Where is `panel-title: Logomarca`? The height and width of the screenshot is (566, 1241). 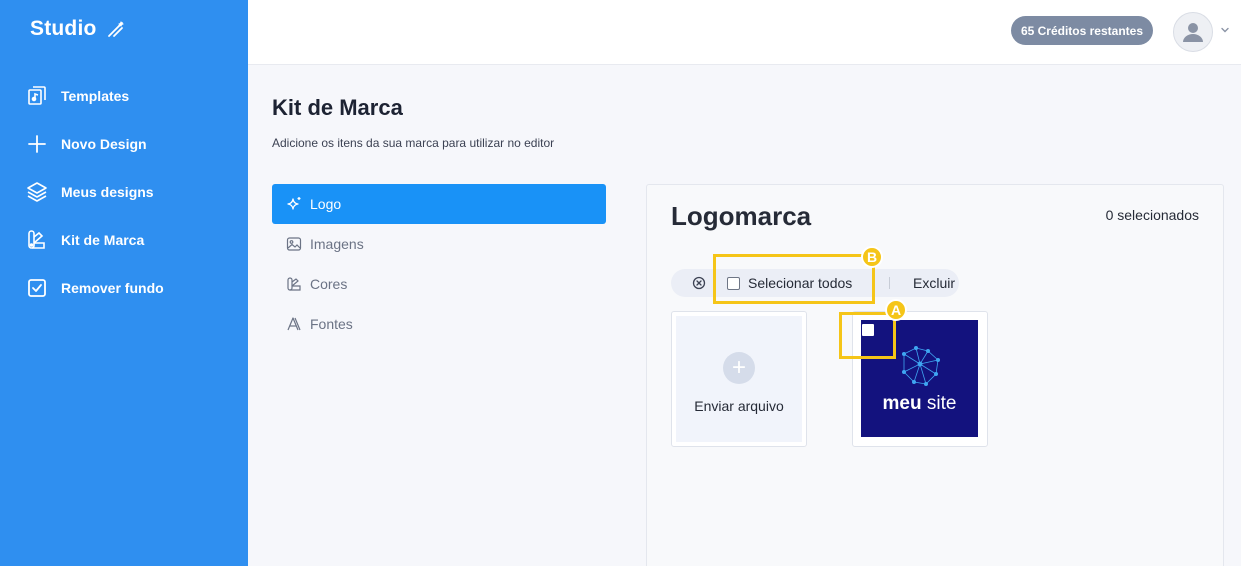
panel-title: Logomarca is located at coordinates (741, 216).